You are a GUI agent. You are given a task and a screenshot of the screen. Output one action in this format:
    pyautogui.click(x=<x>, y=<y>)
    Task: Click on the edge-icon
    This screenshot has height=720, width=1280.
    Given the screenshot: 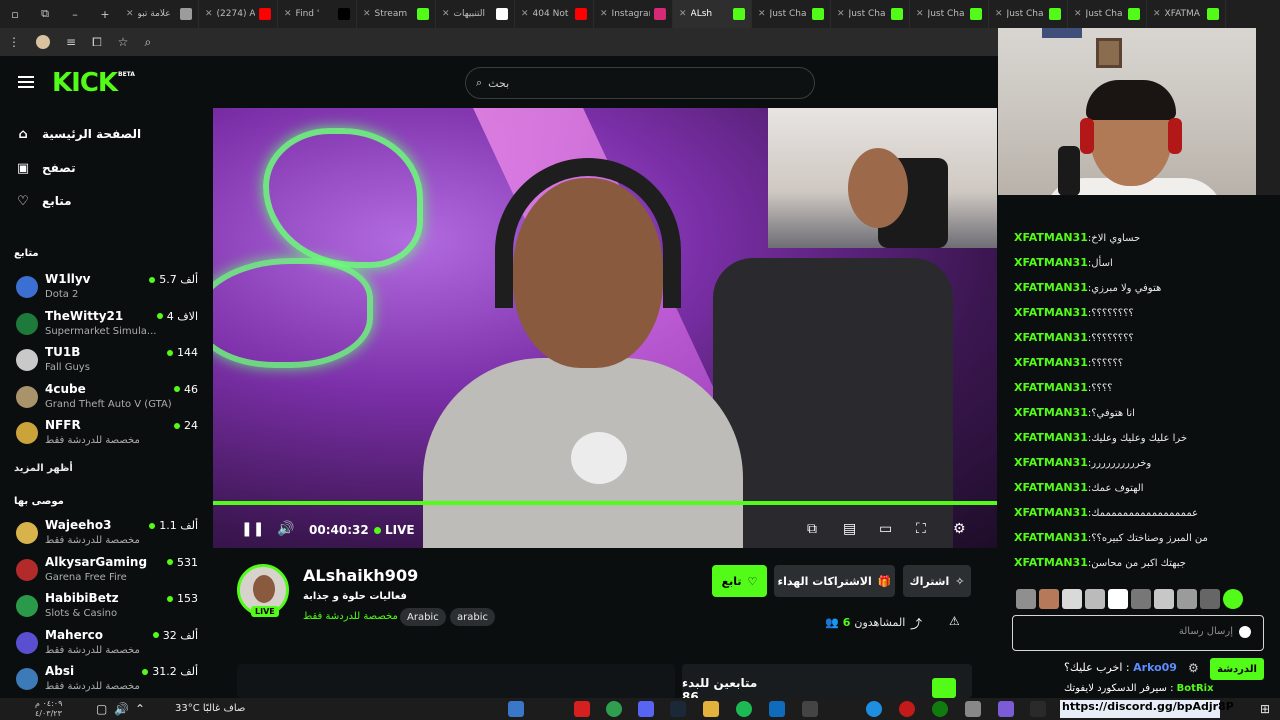 What is the action you would take?
    pyautogui.click(x=874, y=709)
    